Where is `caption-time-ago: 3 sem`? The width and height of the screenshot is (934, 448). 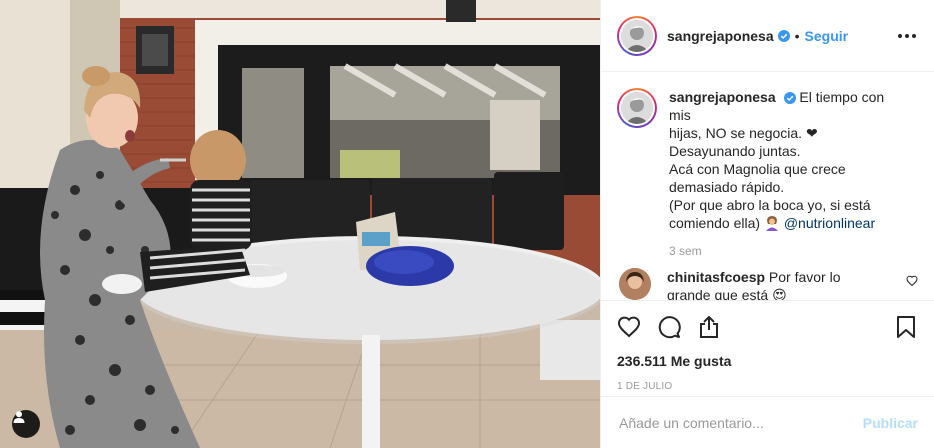 caption-time-ago: 3 sem is located at coordinates (793, 251).